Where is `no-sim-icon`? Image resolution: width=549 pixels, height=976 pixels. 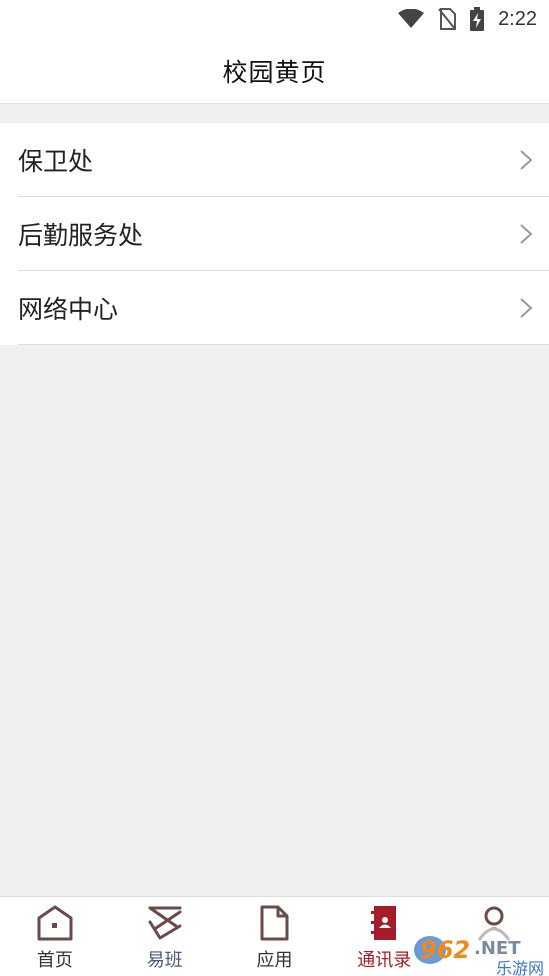
no-sim-icon is located at coordinates (447, 19).